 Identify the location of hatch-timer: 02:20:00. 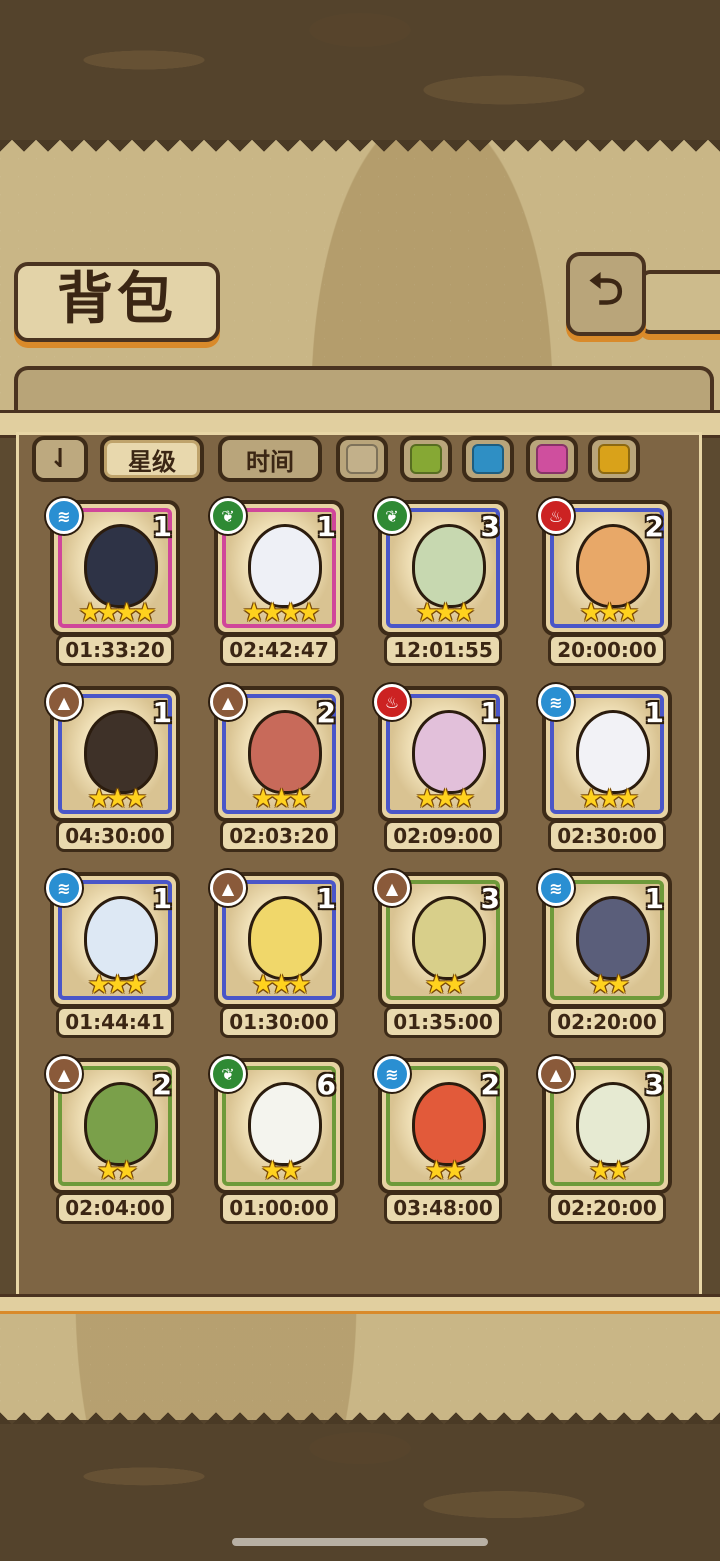
(607, 1022).